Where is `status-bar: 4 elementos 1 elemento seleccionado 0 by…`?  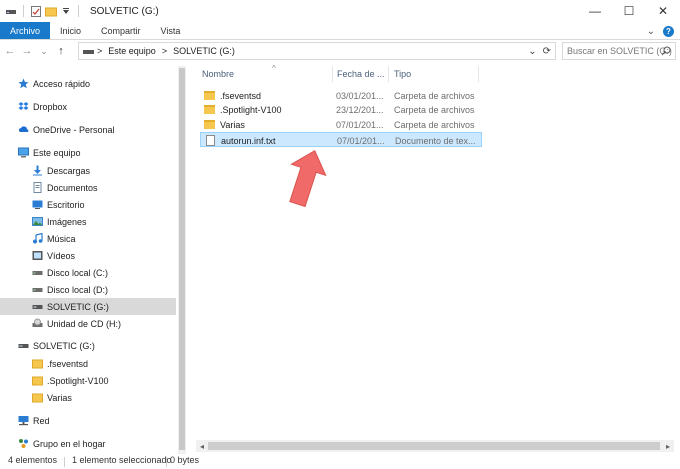
status-bar: 4 elementos 1 elemento seleccionado 0 by… is located at coordinates (340, 461).